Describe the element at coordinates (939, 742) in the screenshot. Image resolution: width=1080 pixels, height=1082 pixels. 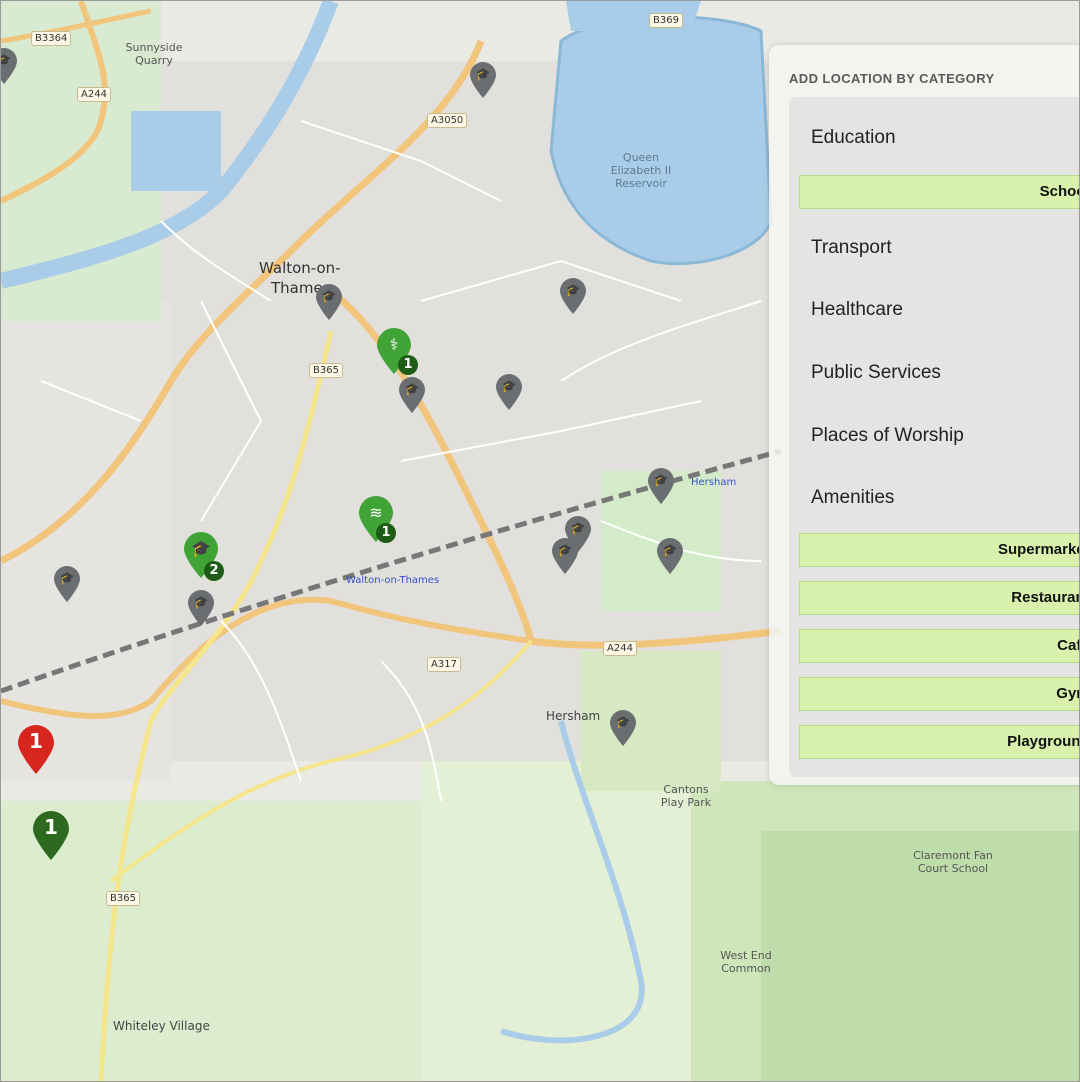
I see `playgrounds-button: Playgrounds` at that location.